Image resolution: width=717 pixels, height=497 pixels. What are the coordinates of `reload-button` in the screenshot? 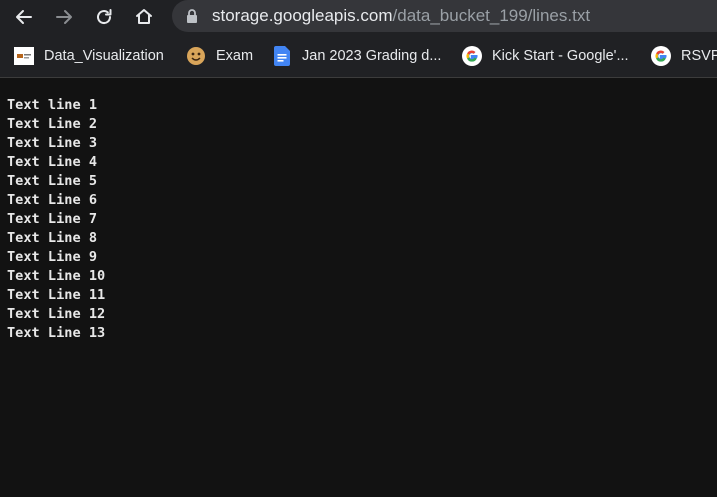 It's located at (104, 17).